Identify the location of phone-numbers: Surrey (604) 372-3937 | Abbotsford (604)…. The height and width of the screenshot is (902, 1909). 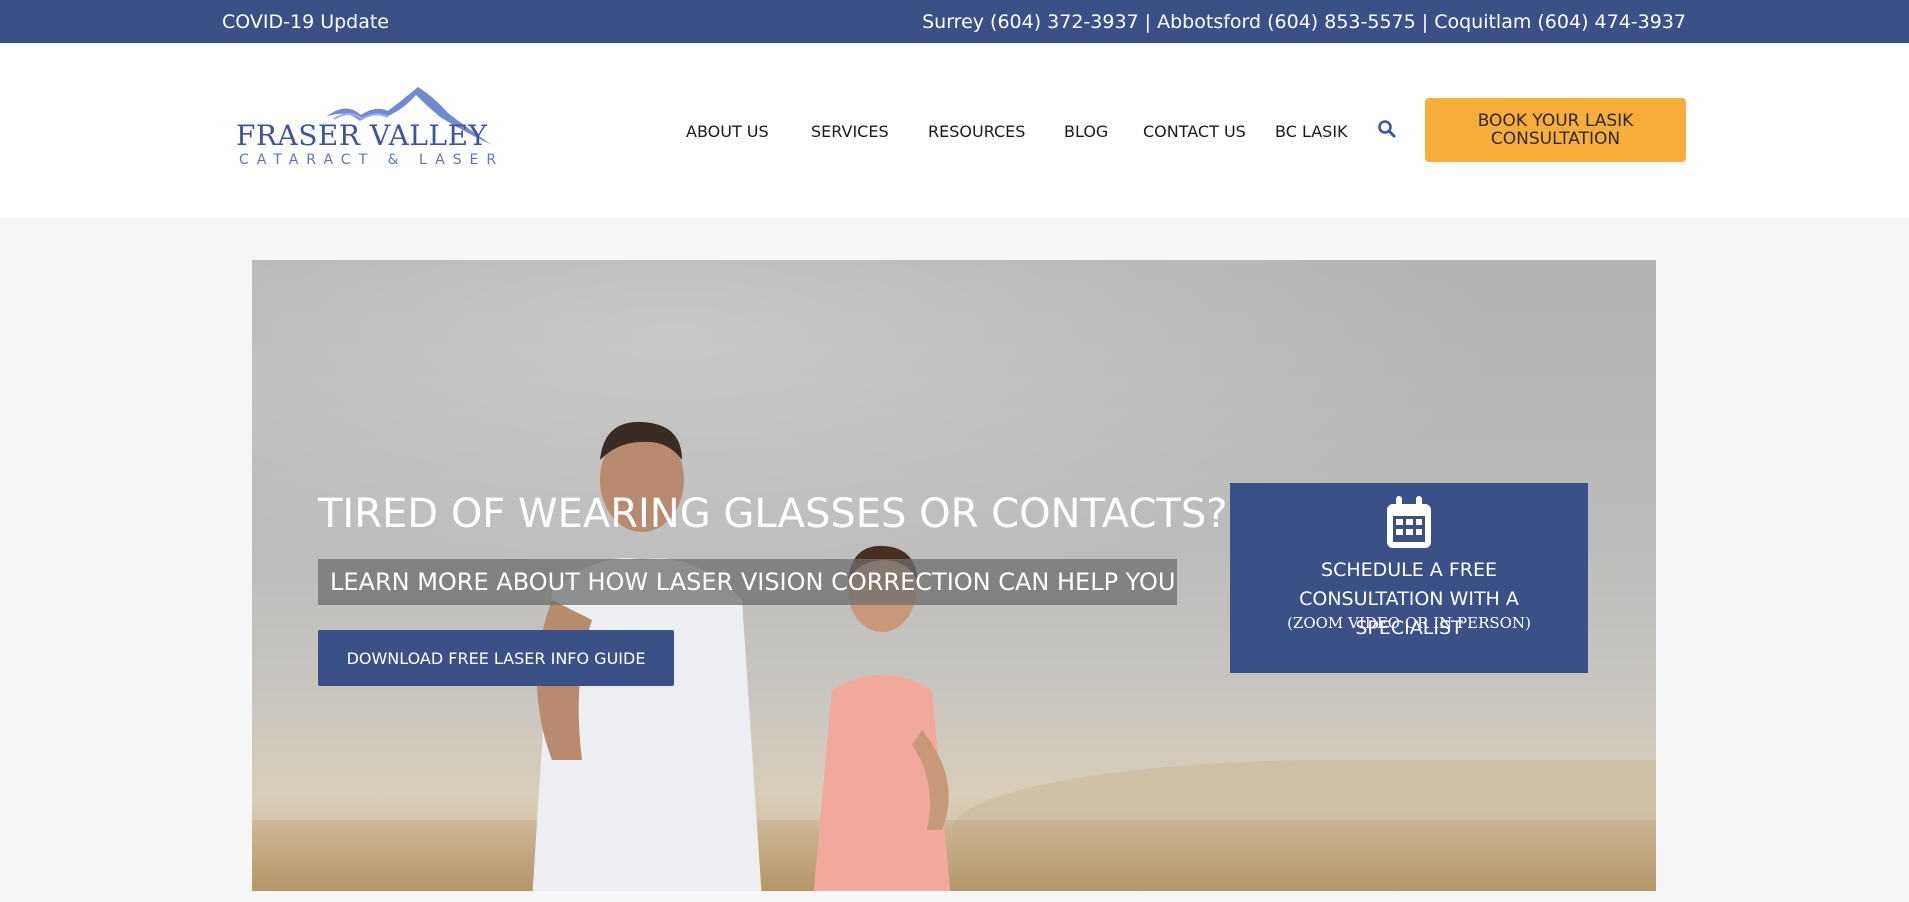
(1304, 22).